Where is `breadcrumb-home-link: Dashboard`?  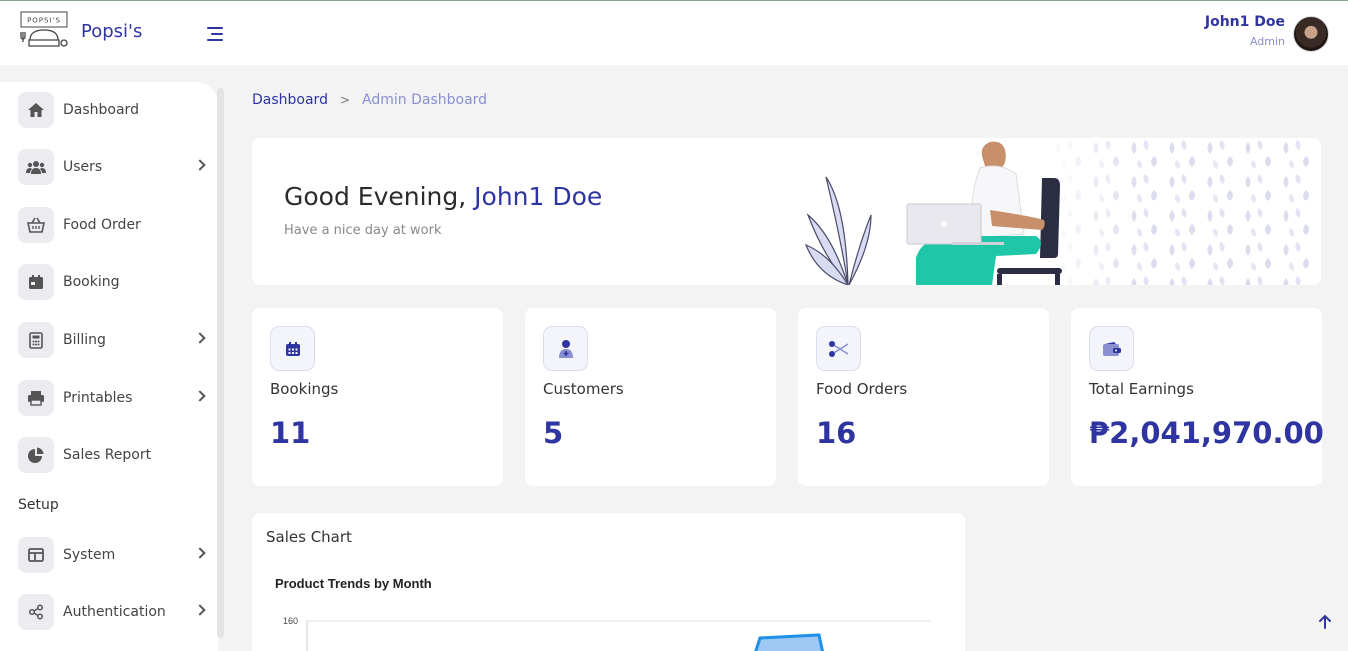 breadcrumb-home-link: Dashboard is located at coordinates (290, 100).